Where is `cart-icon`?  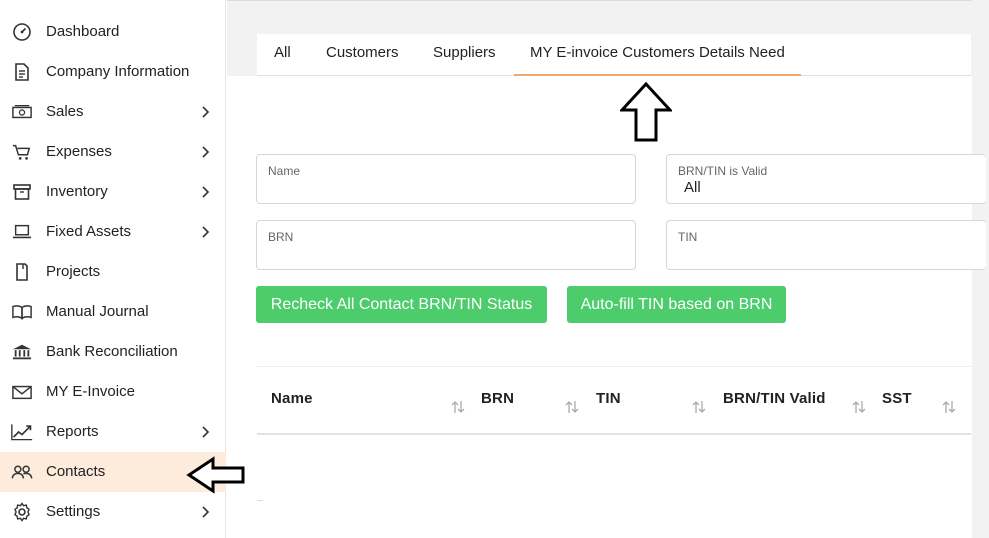 cart-icon is located at coordinates (22, 152).